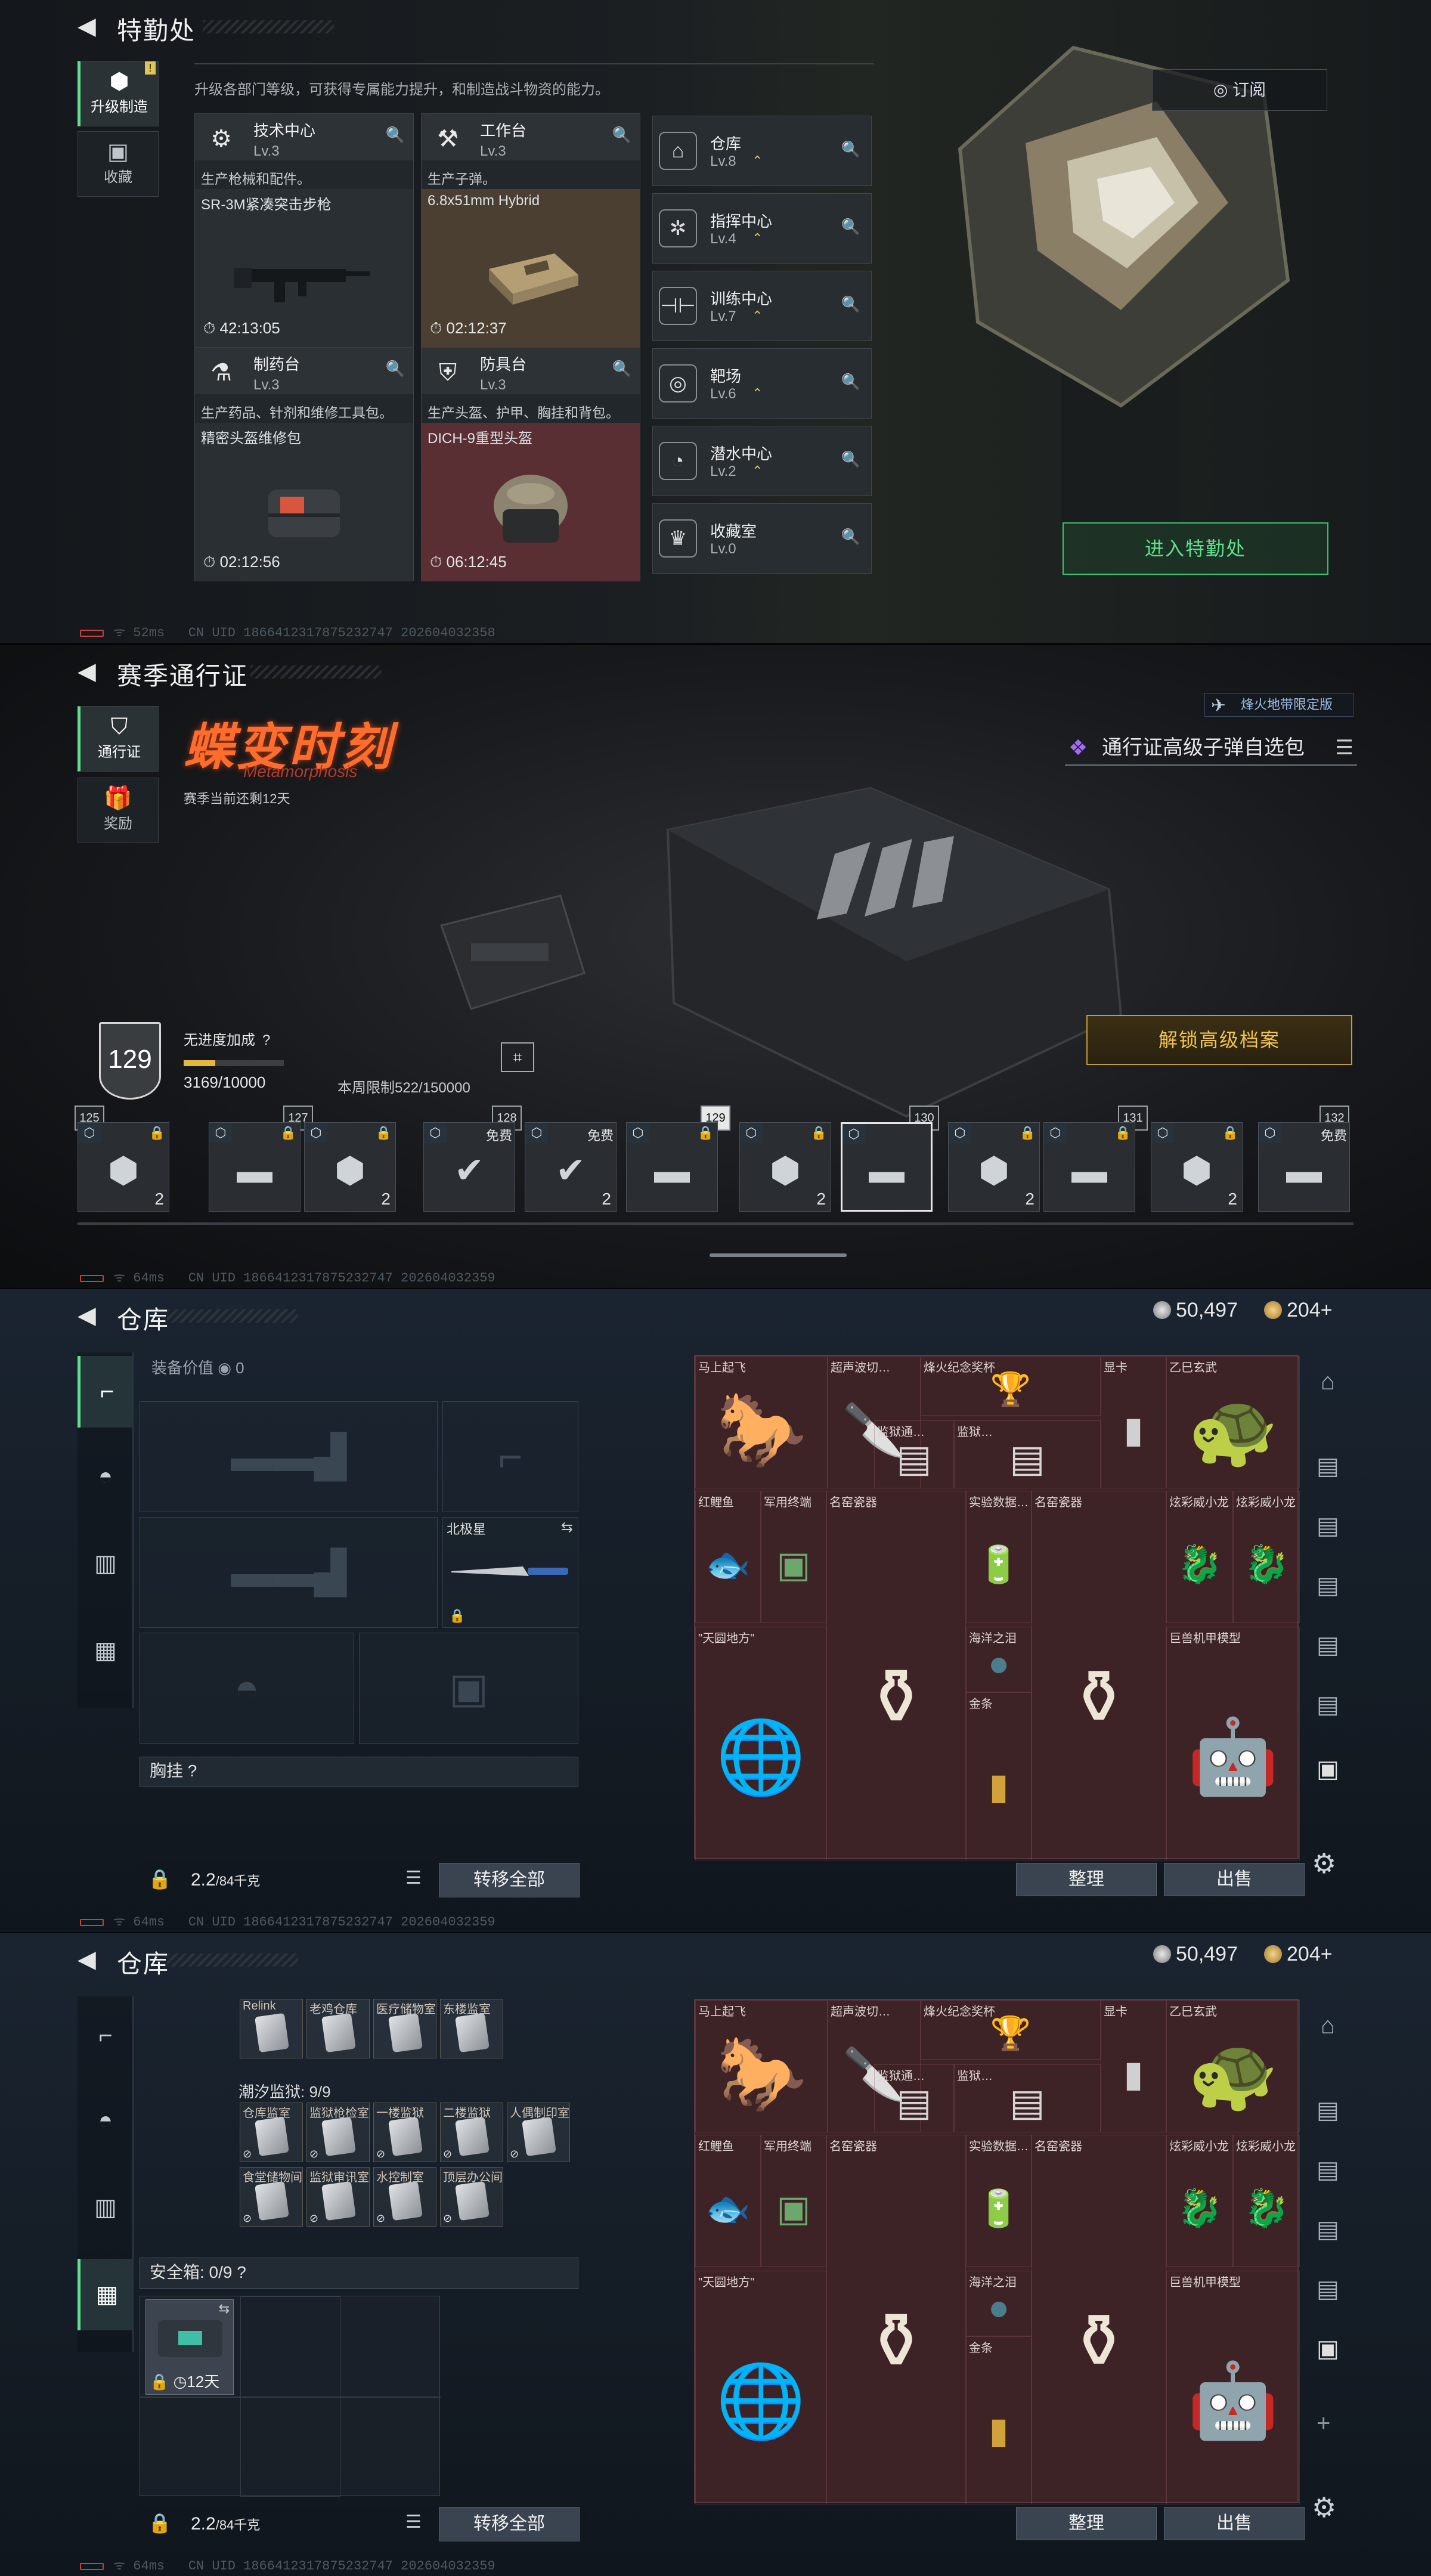 The image size is (1431, 2576). Describe the element at coordinates (271, 2197) in the screenshot. I see `key-card: 食堂储物间 ⊘` at that location.